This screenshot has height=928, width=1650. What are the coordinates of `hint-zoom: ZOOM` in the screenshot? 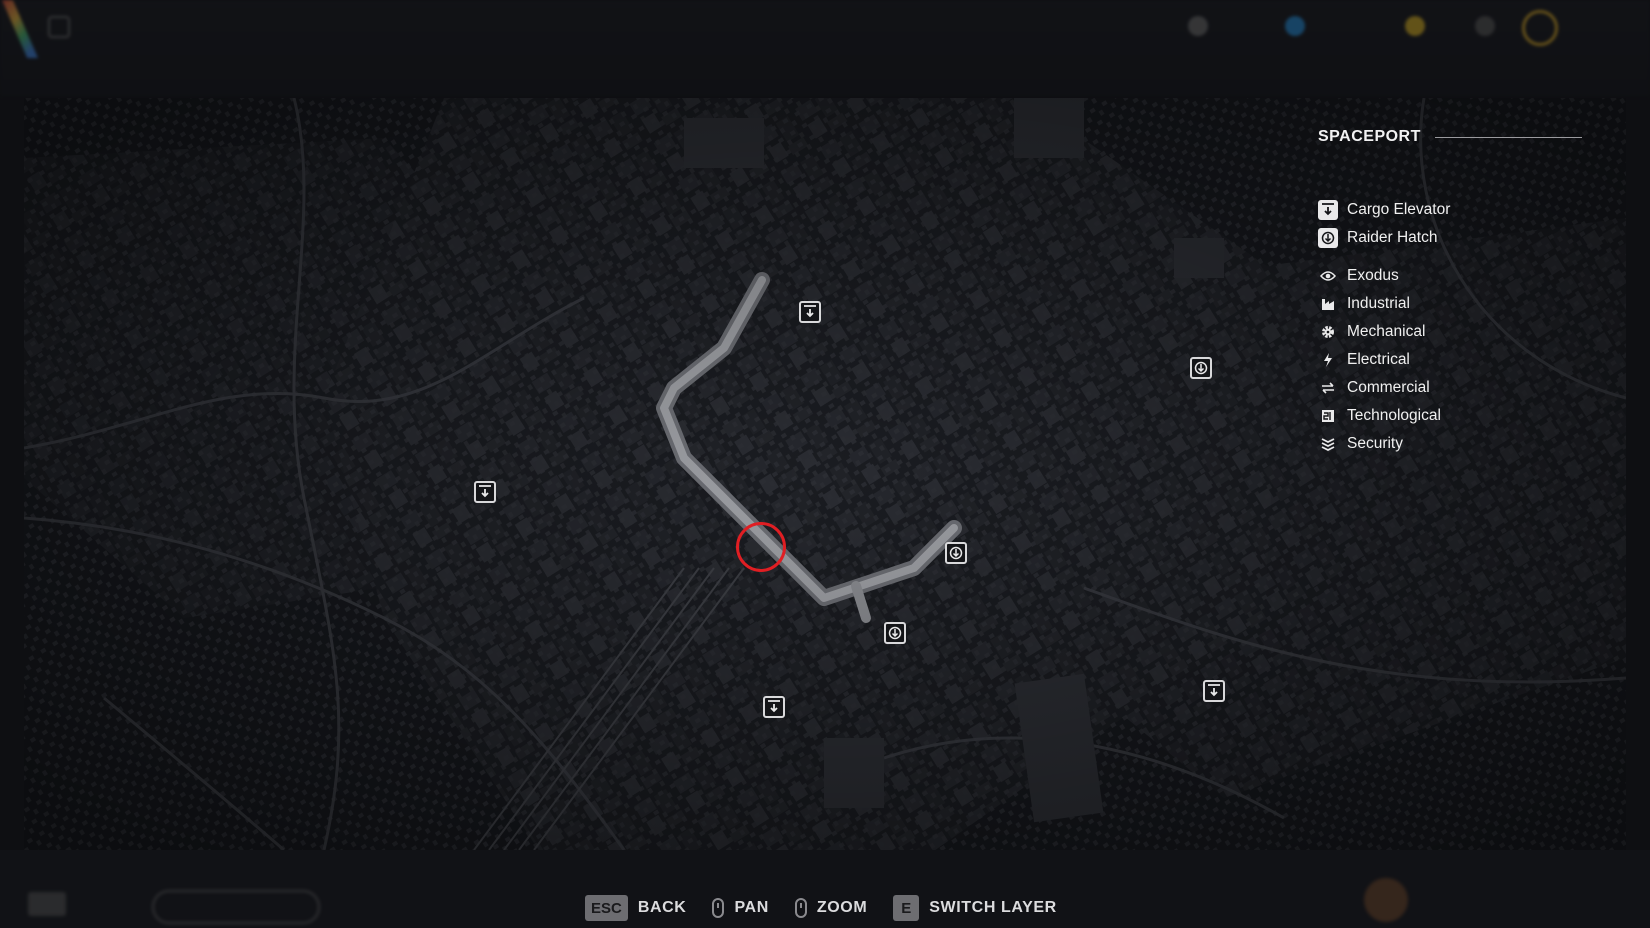 It's located at (831, 908).